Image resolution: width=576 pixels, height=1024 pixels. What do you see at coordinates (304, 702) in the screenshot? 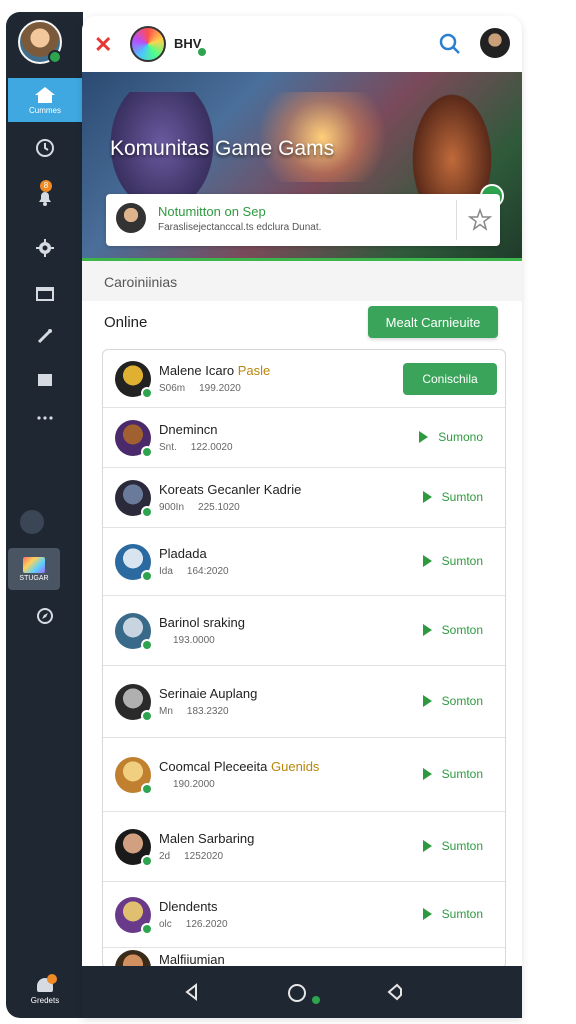
I see `player-row: Serinaie Auplang Mn 183.2320 Somton` at bounding box center [304, 702].